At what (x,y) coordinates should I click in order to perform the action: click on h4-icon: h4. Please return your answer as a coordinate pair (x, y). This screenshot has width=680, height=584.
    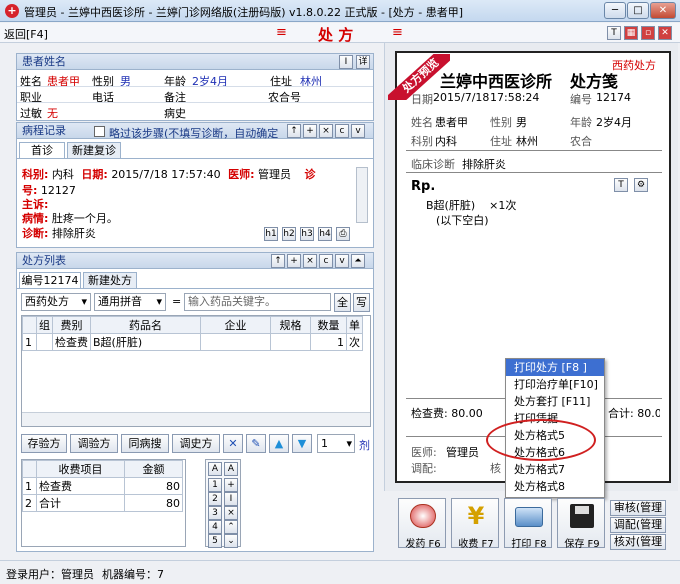
    Looking at the image, I should click on (325, 234).